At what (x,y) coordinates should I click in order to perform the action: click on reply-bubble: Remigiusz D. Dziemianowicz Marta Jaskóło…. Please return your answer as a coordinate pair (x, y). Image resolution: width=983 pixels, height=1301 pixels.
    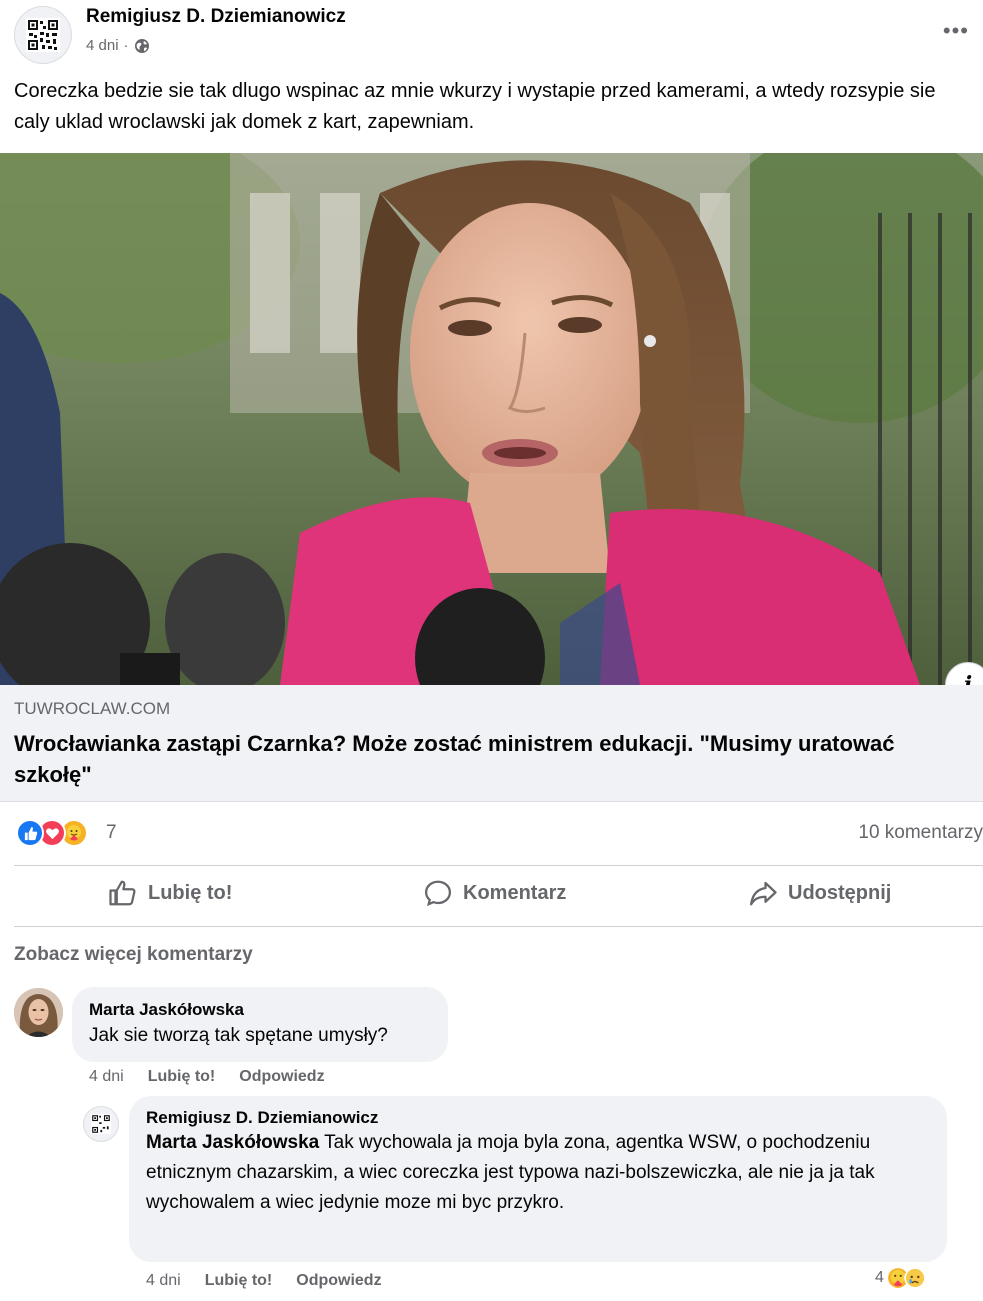
    Looking at the image, I should click on (538, 1179).